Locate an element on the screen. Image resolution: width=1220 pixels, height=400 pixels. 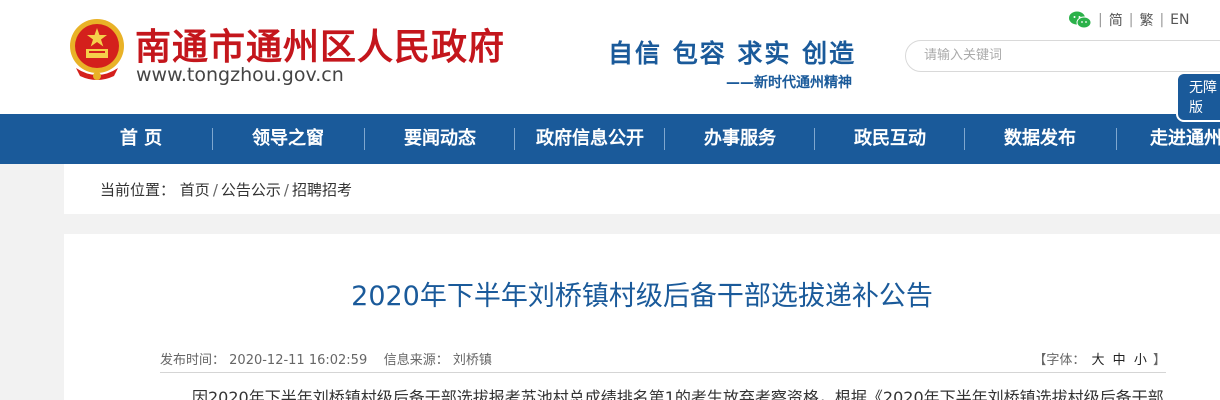
breadcrumb-recruitment: 招聘招考 is located at coordinates (322, 190).